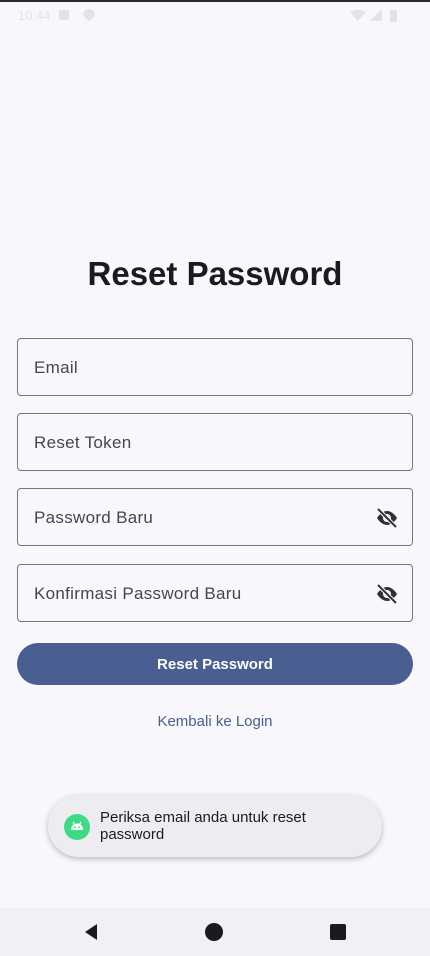 The image size is (430, 956). I want to click on wifi-icon, so click(358, 15).